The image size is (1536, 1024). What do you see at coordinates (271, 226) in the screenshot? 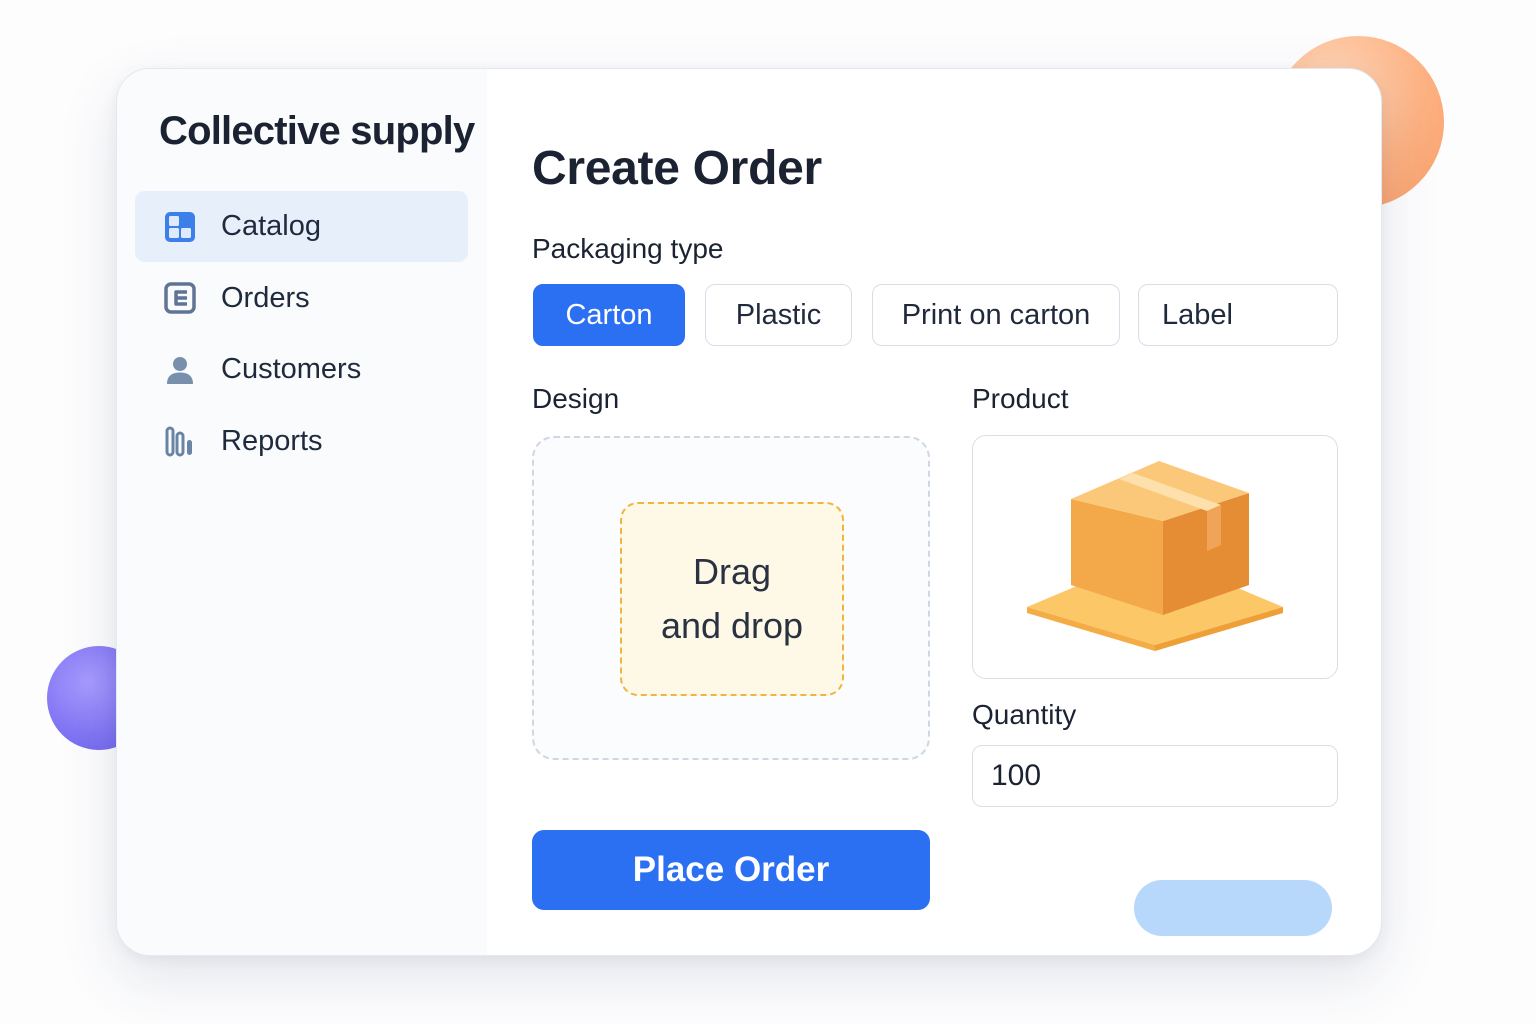
I see `sidebar-item-label: Catalog` at bounding box center [271, 226].